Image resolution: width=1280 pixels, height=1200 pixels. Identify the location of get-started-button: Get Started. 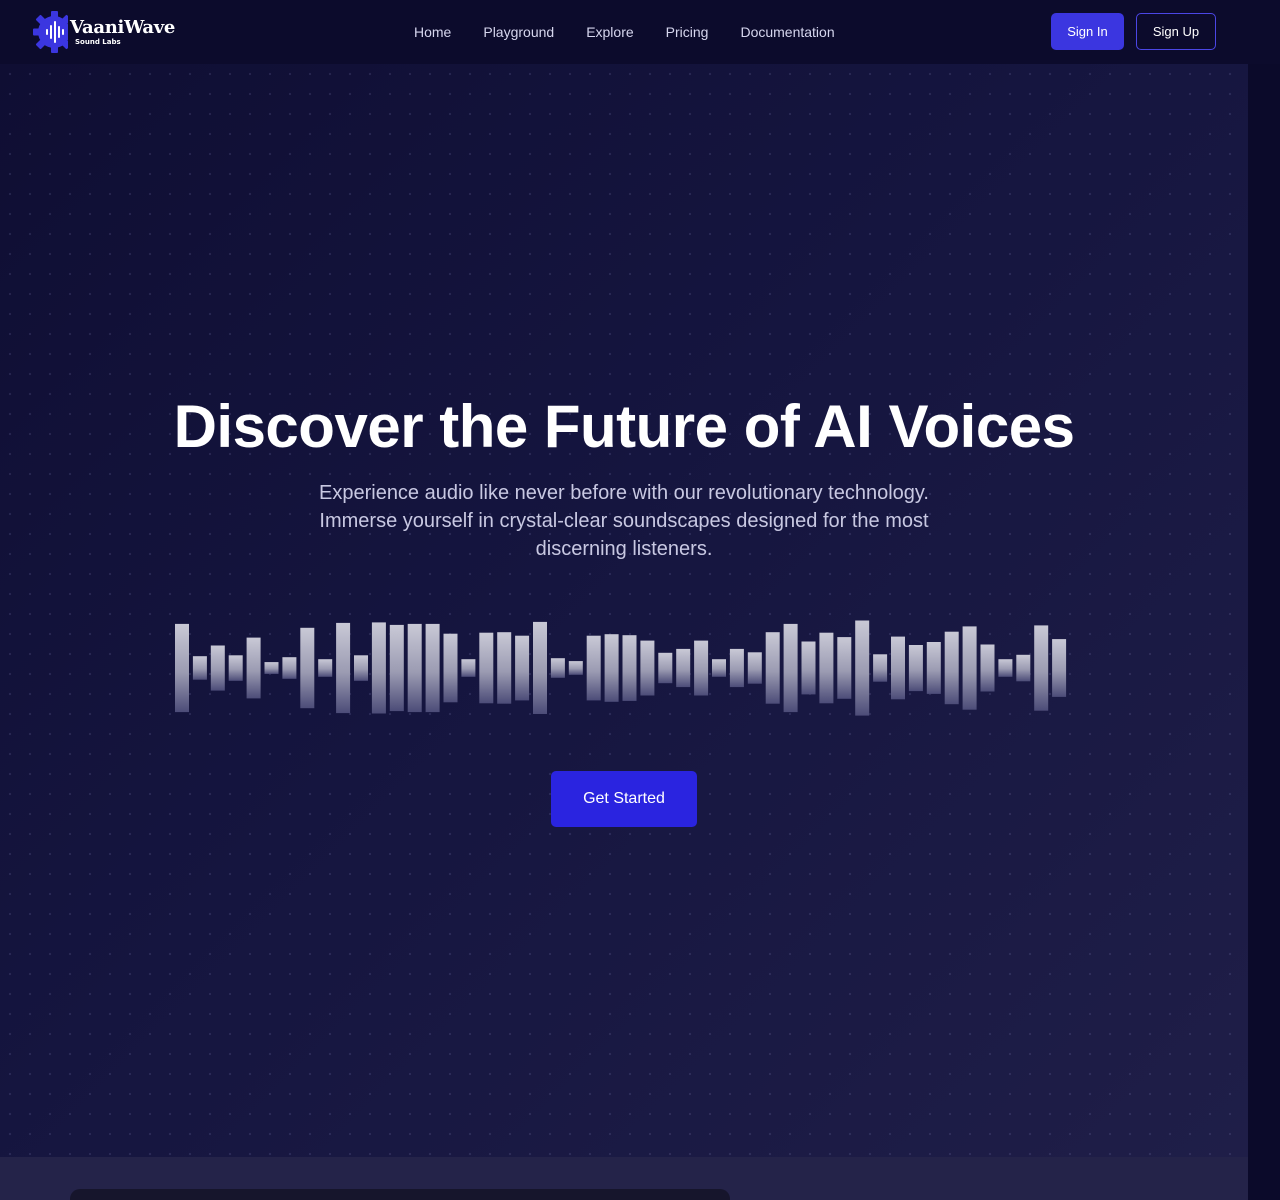
(624, 799).